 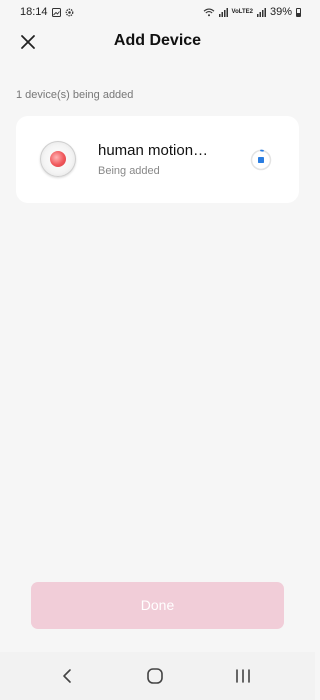 What do you see at coordinates (298, 12) in the screenshot?
I see `battery-icon` at bounding box center [298, 12].